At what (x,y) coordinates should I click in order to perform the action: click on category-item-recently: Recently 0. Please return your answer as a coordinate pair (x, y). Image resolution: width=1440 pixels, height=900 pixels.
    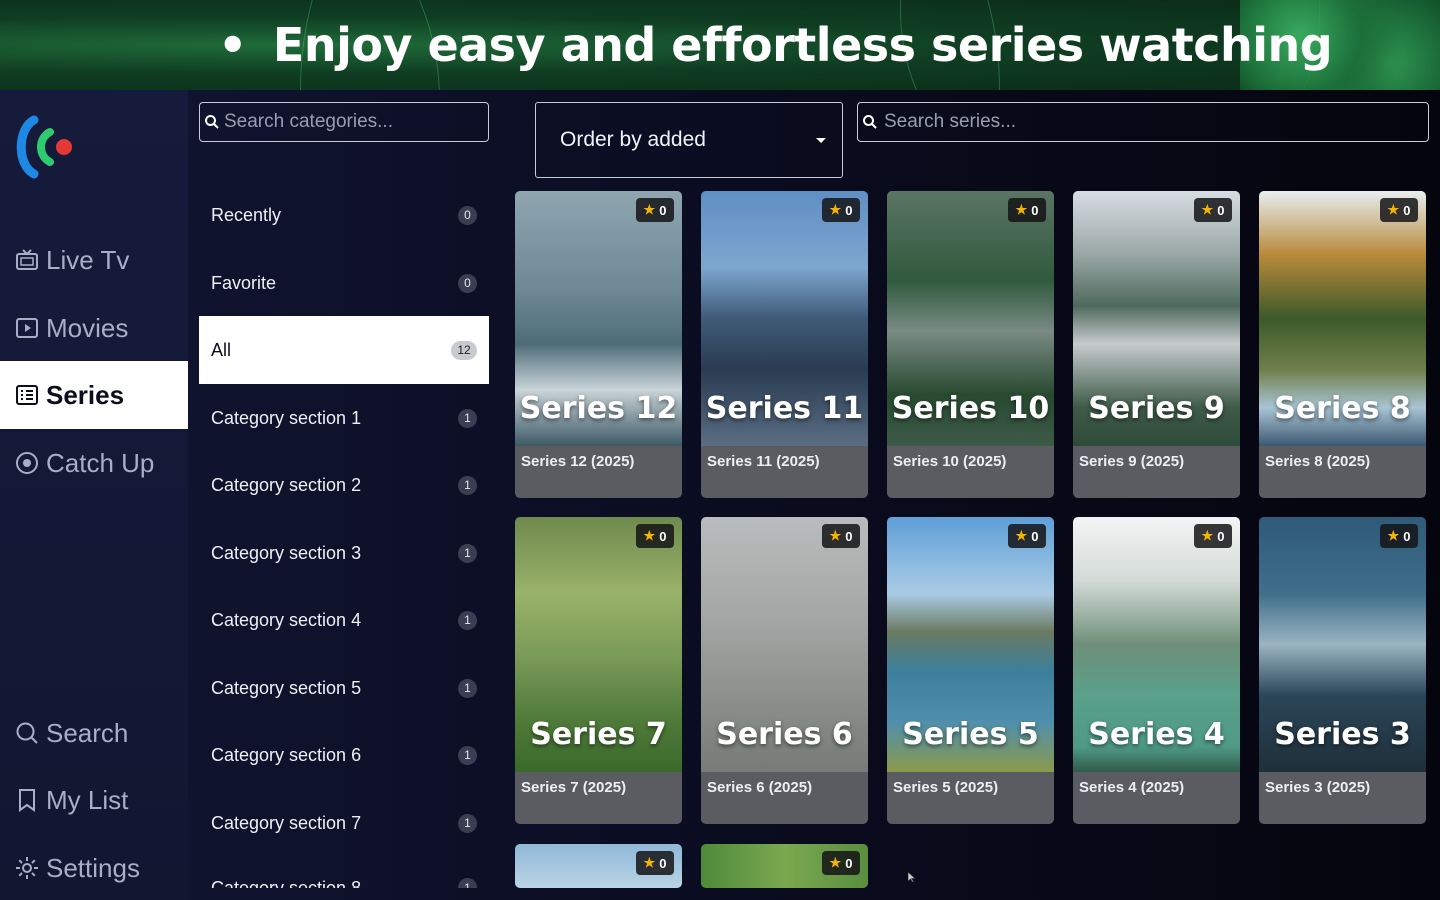
    Looking at the image, I should click on (344, 215).